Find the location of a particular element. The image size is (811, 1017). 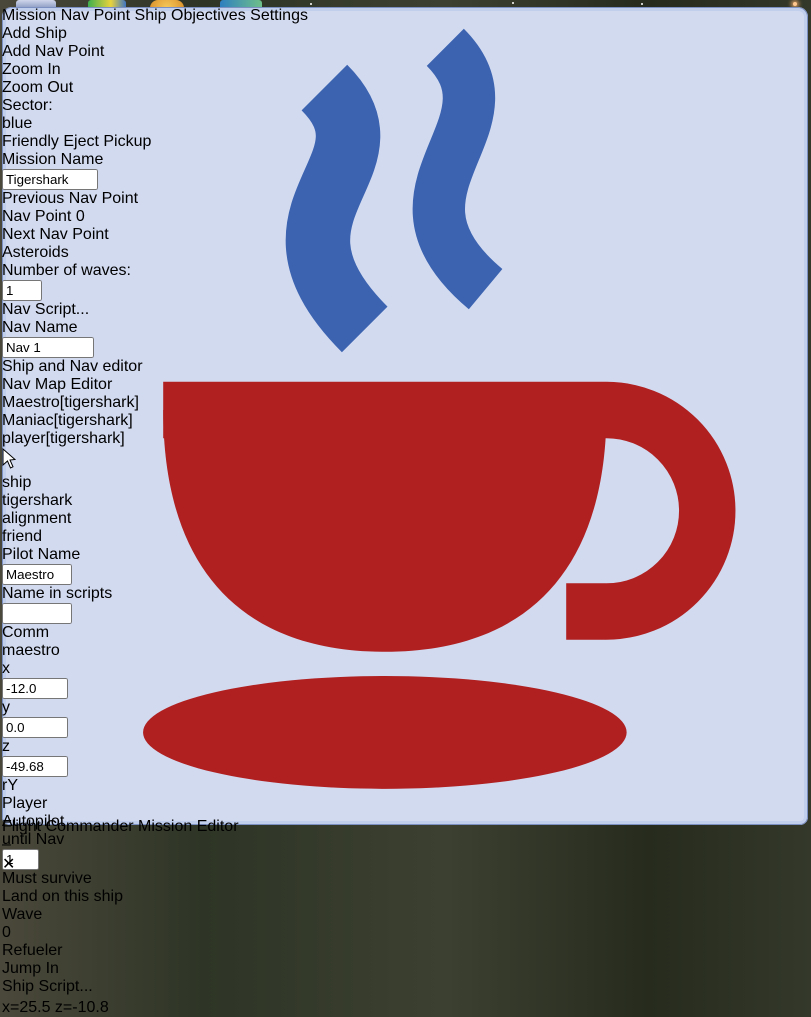

cursor-coordinates: x=25.5 z=-10.8 is located at coordinates (55, 1007).